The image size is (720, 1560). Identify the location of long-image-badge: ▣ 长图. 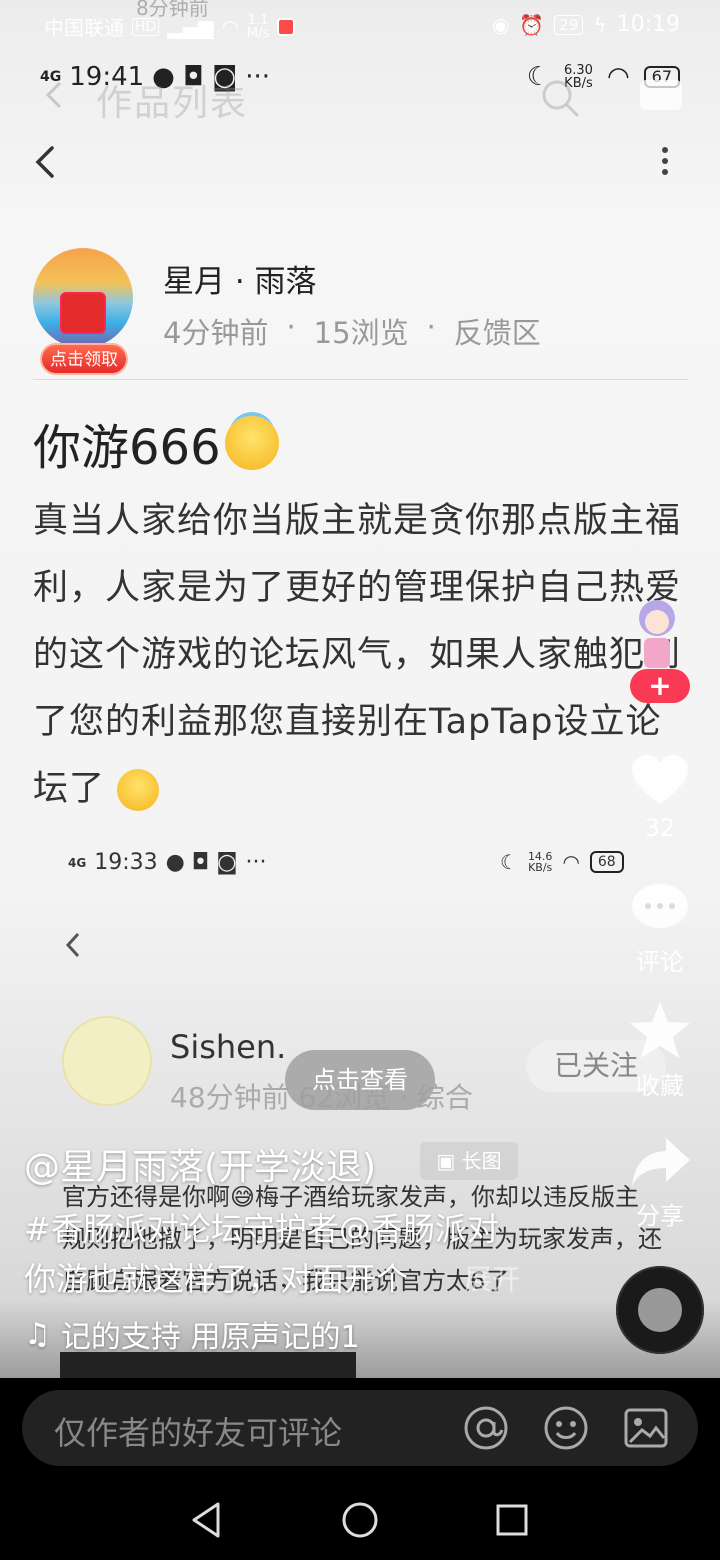
(469, 1161).